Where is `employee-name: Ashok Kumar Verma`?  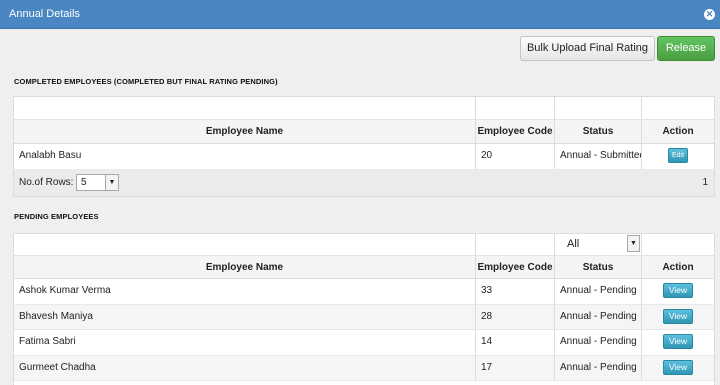
employee-name: Ashok Kumar Verma is located at coordinates (245, 291).